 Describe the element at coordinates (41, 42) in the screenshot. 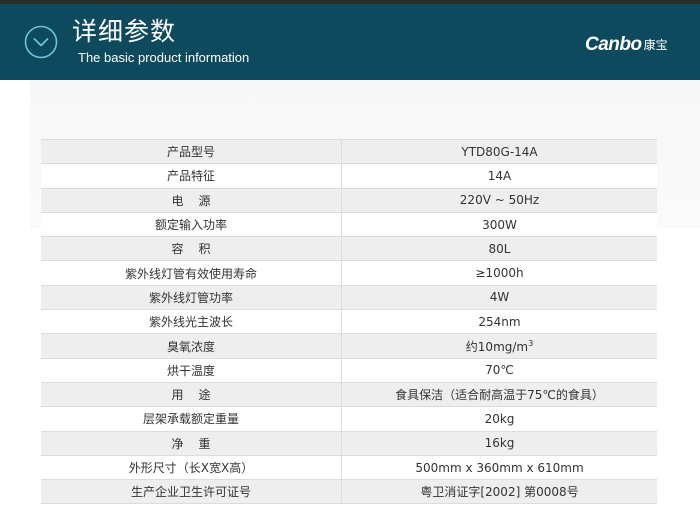

I see `chevron-down-circle-icon` at that location.